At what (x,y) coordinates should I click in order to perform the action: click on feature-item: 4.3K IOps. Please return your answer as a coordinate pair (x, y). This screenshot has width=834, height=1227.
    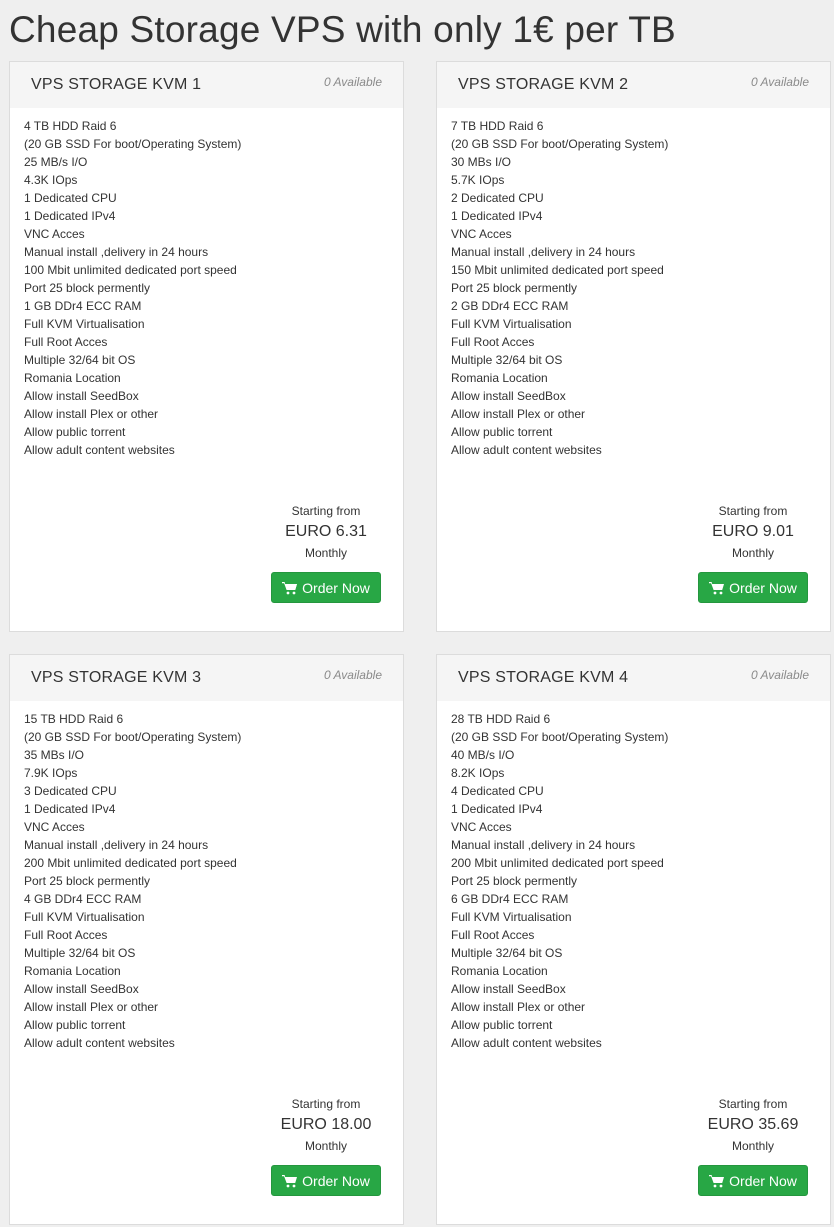
    Looking at the image, I should click on (51, 180).